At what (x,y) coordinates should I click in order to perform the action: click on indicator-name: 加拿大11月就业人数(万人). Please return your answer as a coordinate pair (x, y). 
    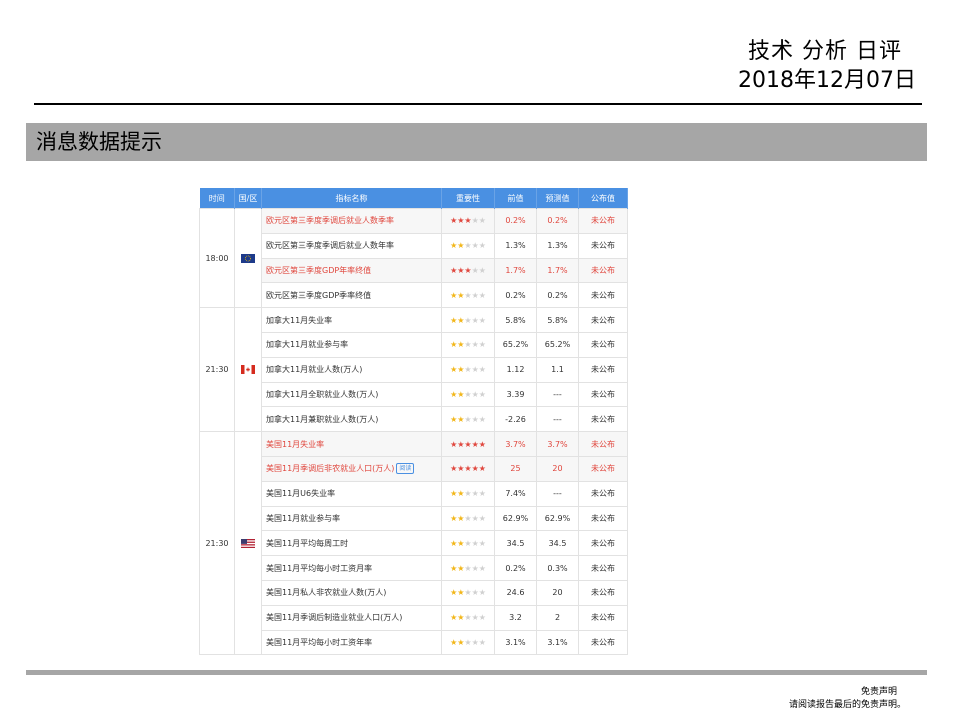
    Looking at the image, I should click on (314, 369).